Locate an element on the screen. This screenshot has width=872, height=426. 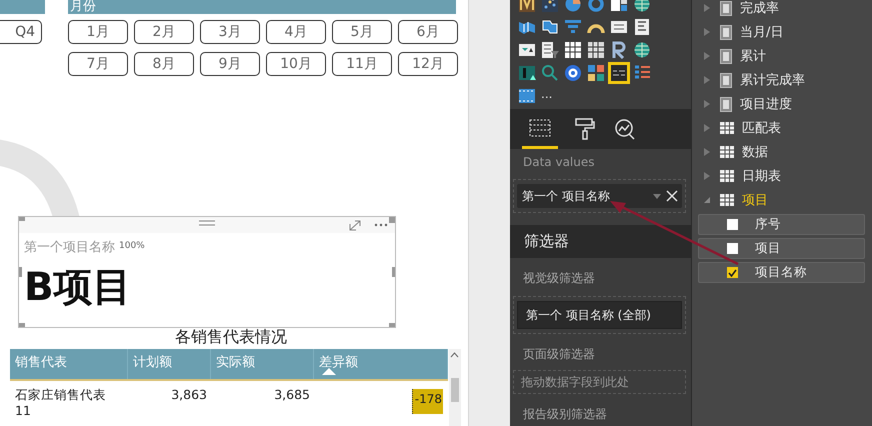
sort-ascending-icon is located at coordinates (329, 371).